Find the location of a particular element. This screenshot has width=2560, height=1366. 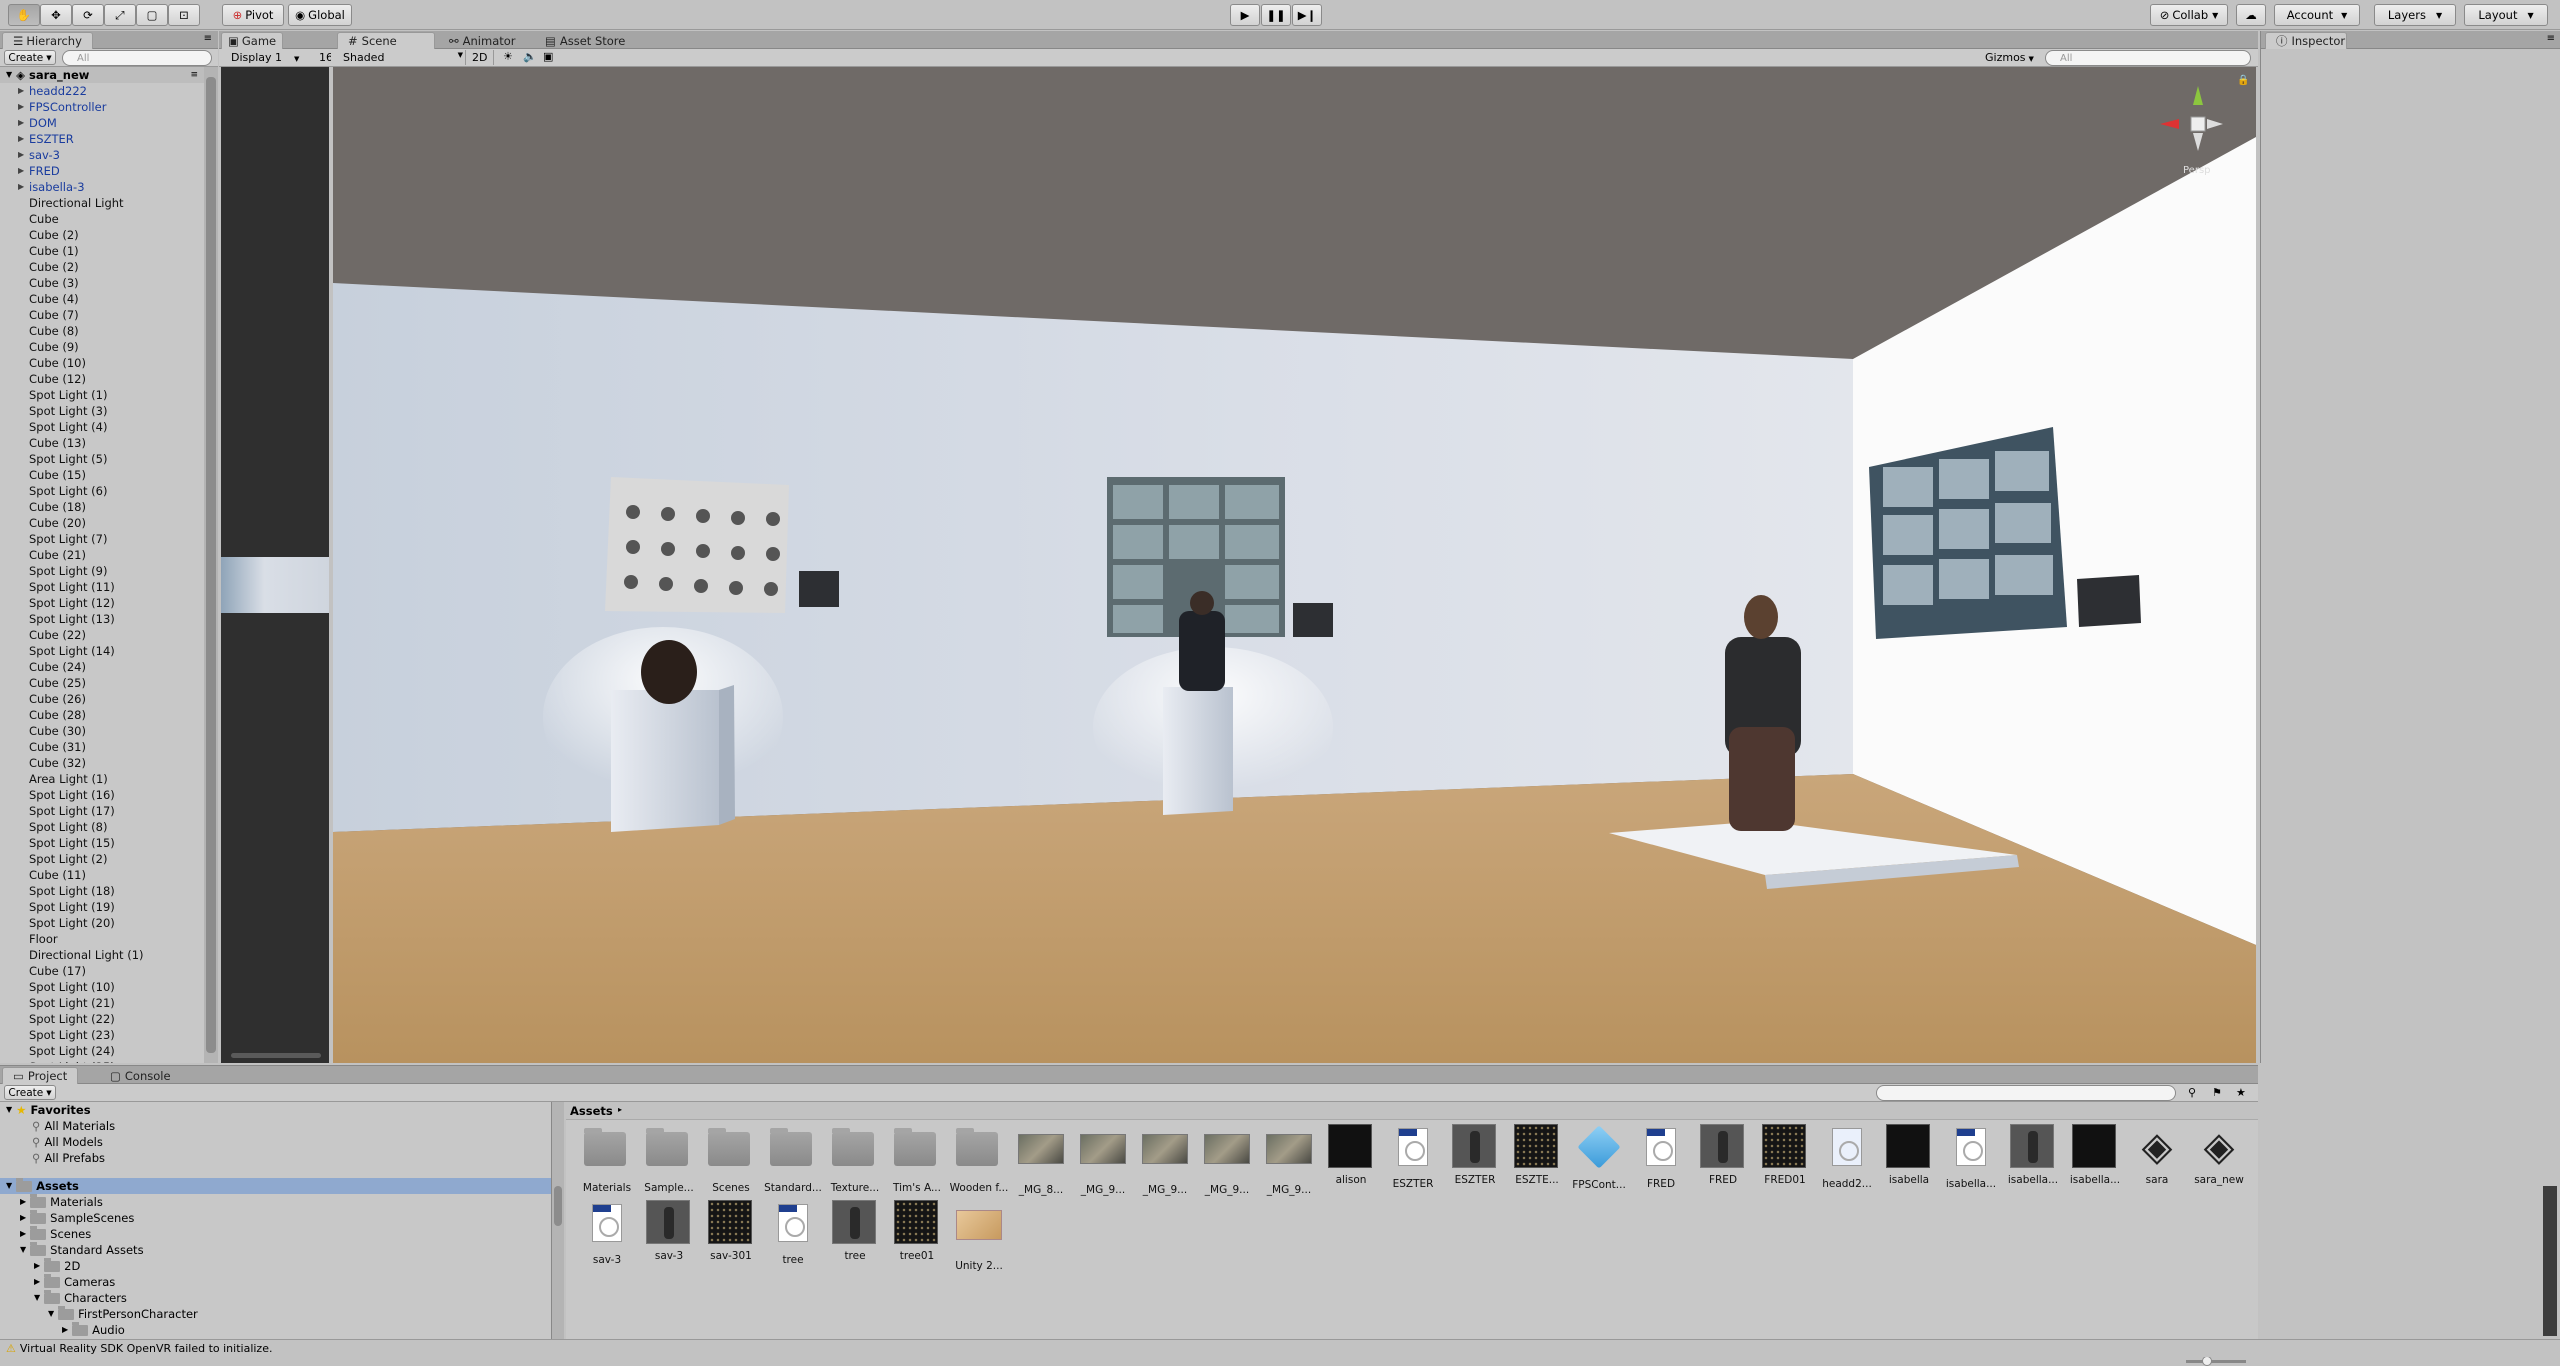

tree-folder-item: ▶ Scenes is located at coordinates (275, 1233).